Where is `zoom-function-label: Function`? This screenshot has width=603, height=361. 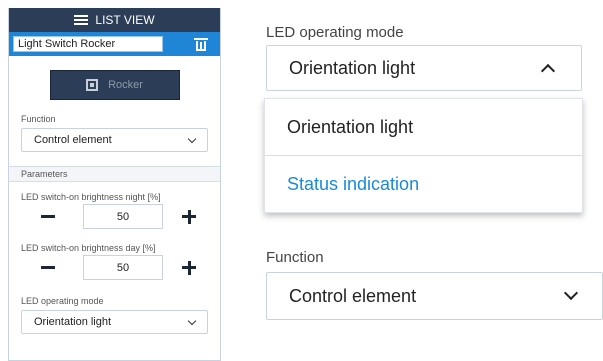 zoom-function-label: Function is located at coordinates (295, 257).